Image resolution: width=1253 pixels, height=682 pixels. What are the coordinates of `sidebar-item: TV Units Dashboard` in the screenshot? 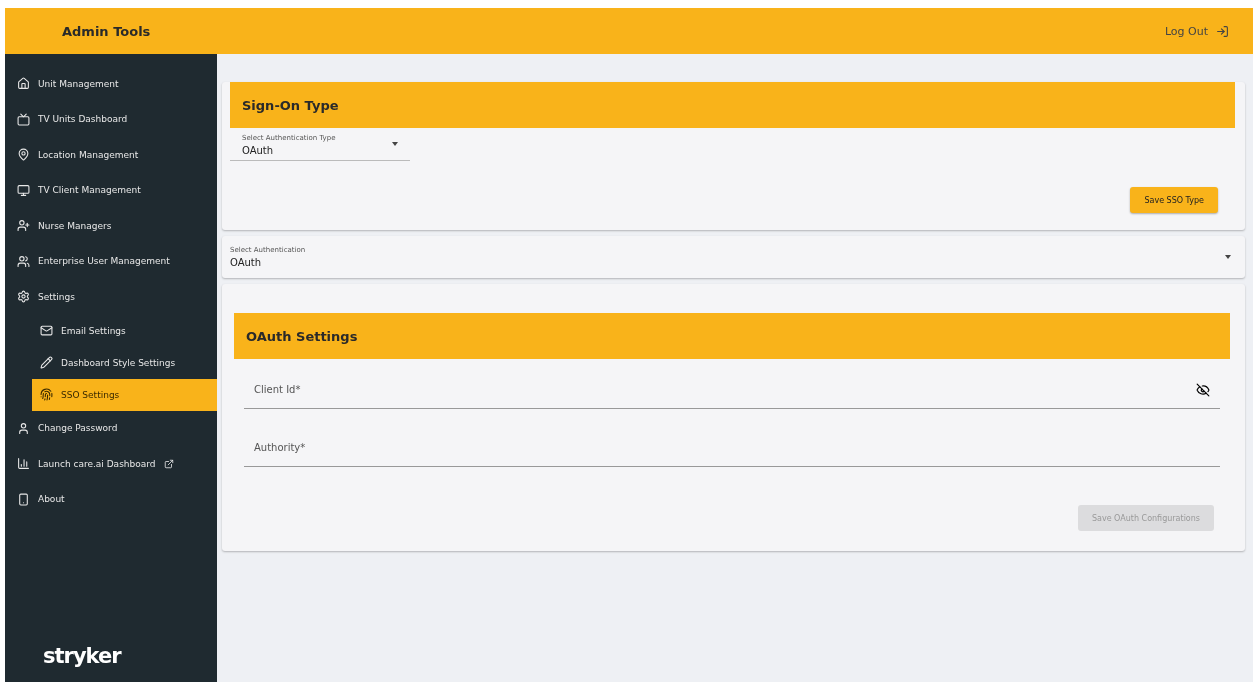 It's located at (111, 119).